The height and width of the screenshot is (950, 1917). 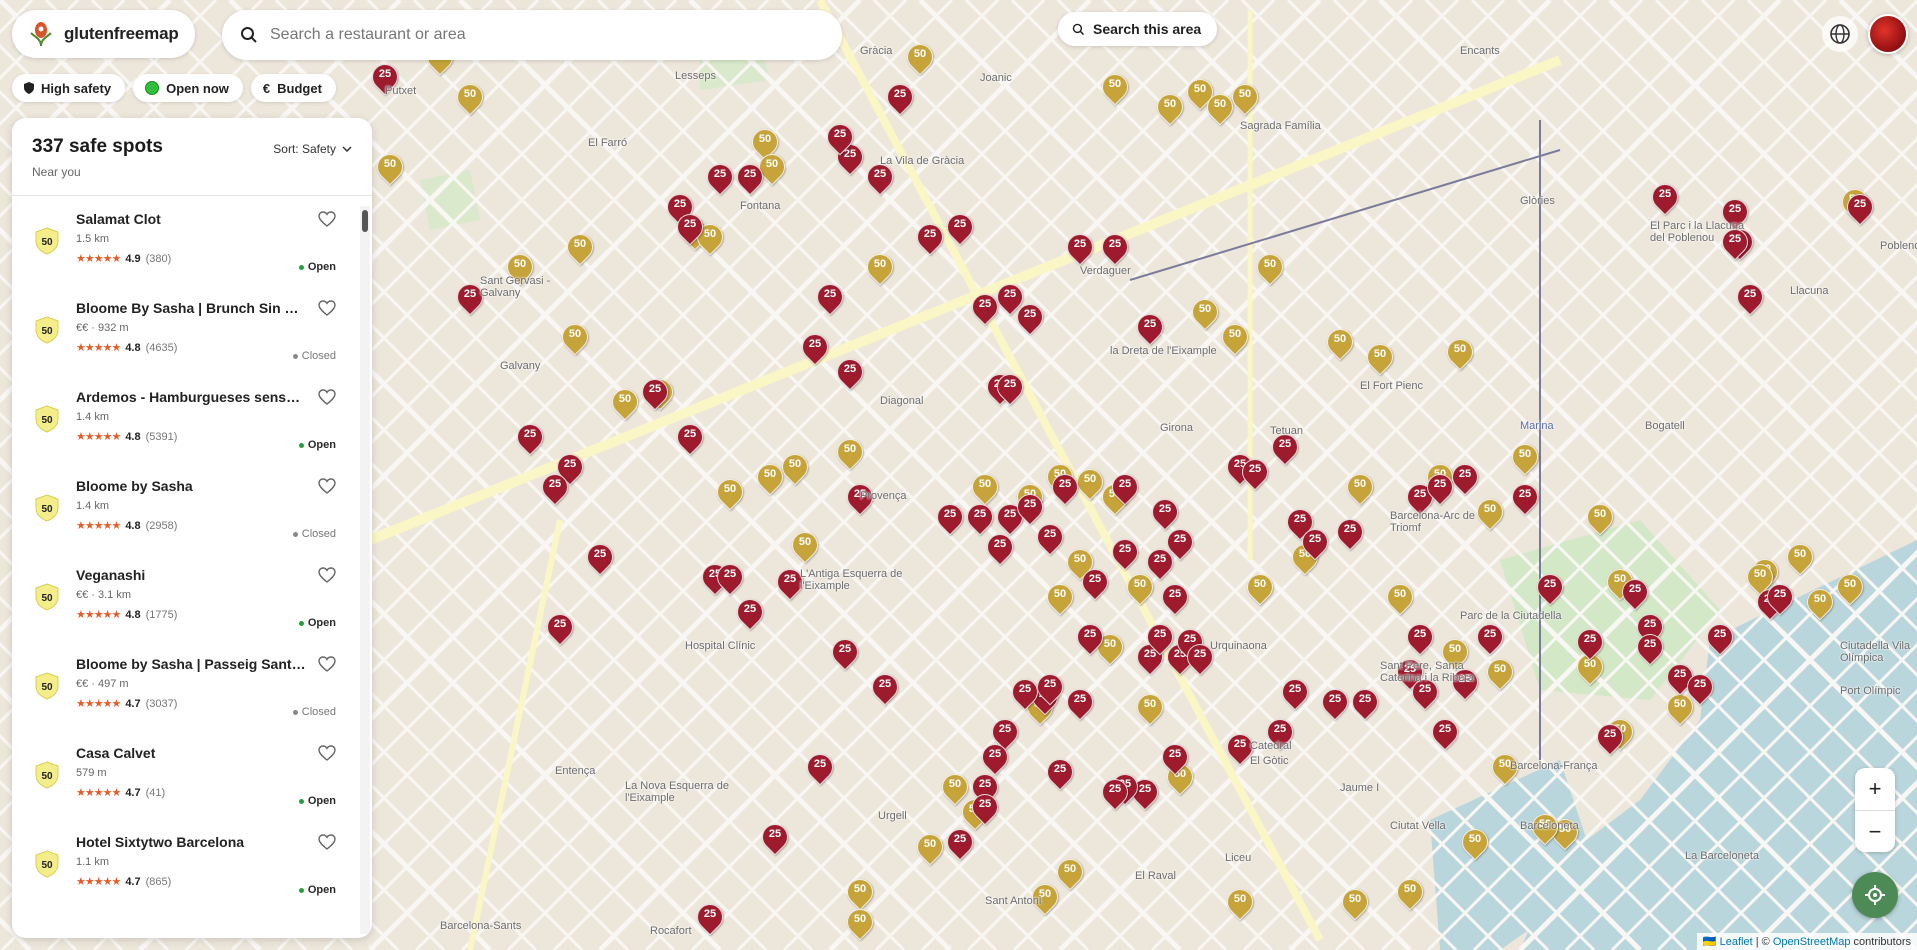 I want to click on zoom-in-button: +, so click(x=1875, y=789).